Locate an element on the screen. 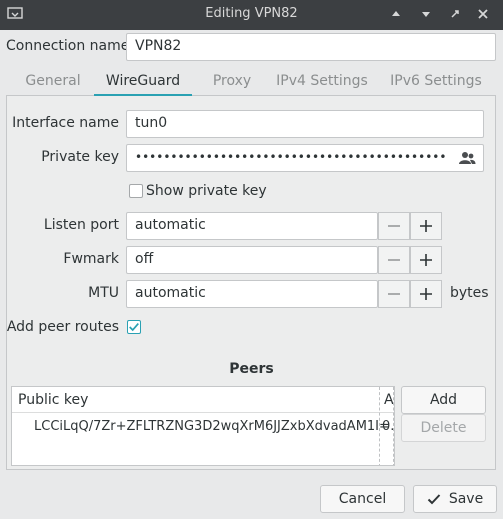 Image resolution: width=503 pixels, height=519 pixels. peers-table-header: Public key A is located at coordinates (203, 400).